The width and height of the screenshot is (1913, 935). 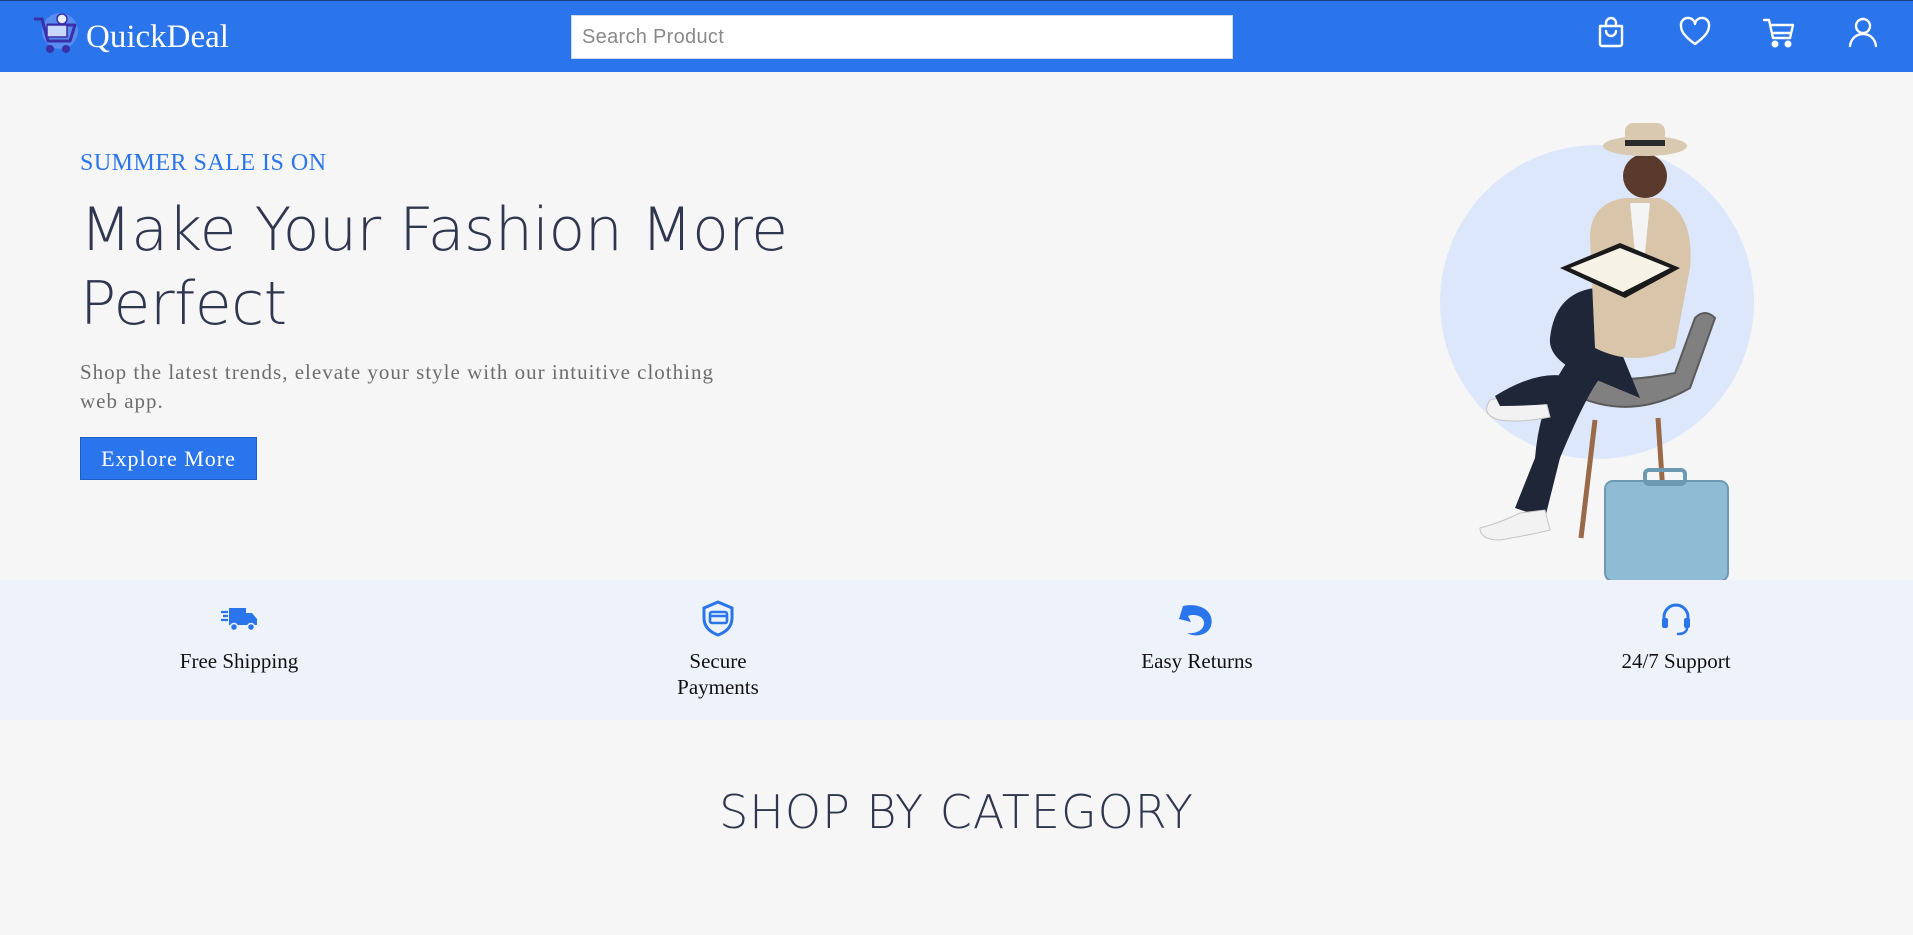 What do you see at coordinates (239, 661) in the screenshot?
I see `feature-label: Free Shipping` at bounding box center [239, 661].